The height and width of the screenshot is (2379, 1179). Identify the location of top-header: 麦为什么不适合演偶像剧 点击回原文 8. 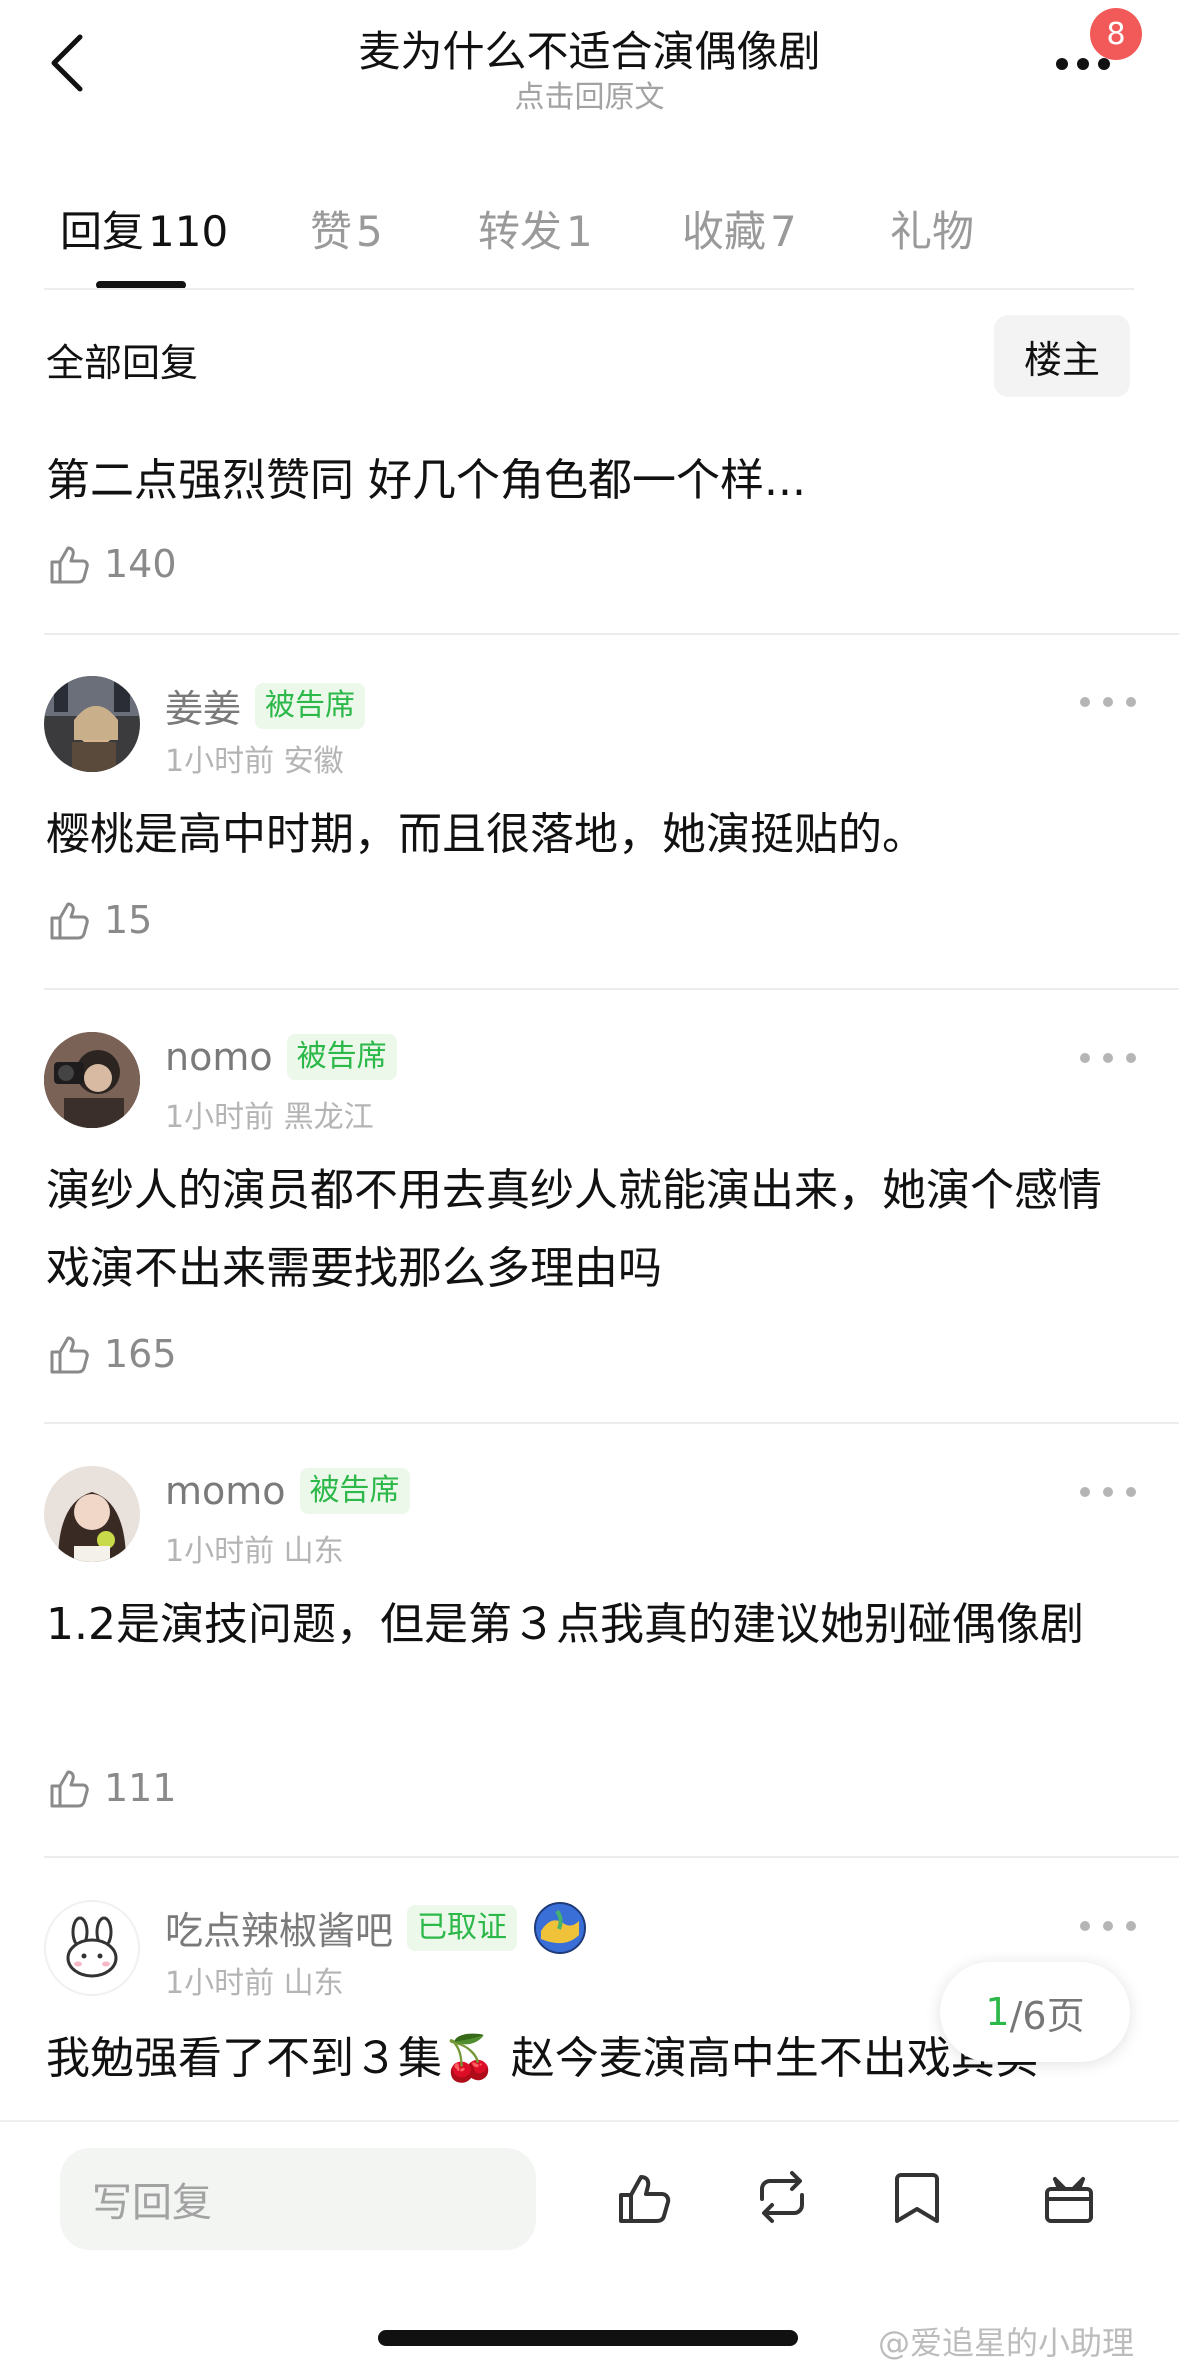
(589, 75).